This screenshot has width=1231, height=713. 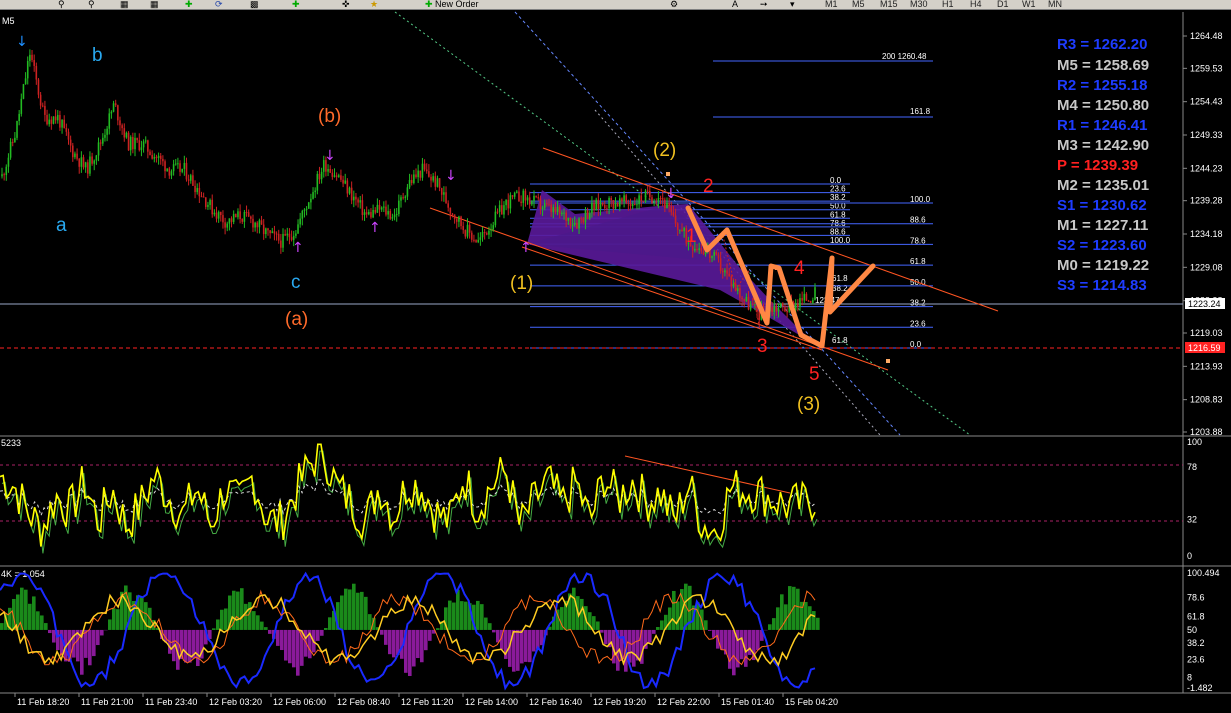 What do you see at coordinates (1206, 68) in the screenshot?
I see `price-tick-label: 1259.53` at bounding box center [1206, 68].